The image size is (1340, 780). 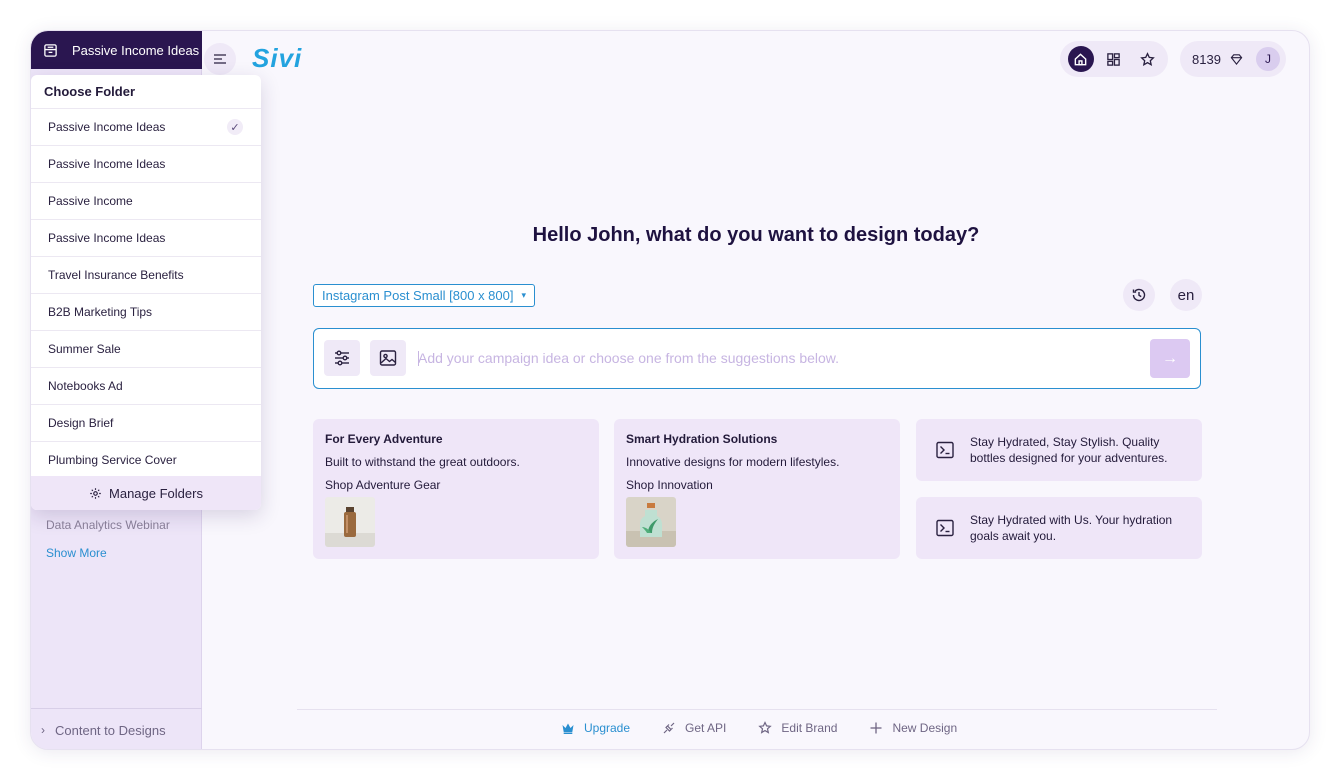 What do you see at coordinates (76, 553) in the screenshot?
I see `show-more-link: Show More` at bounding box center [76, 553].